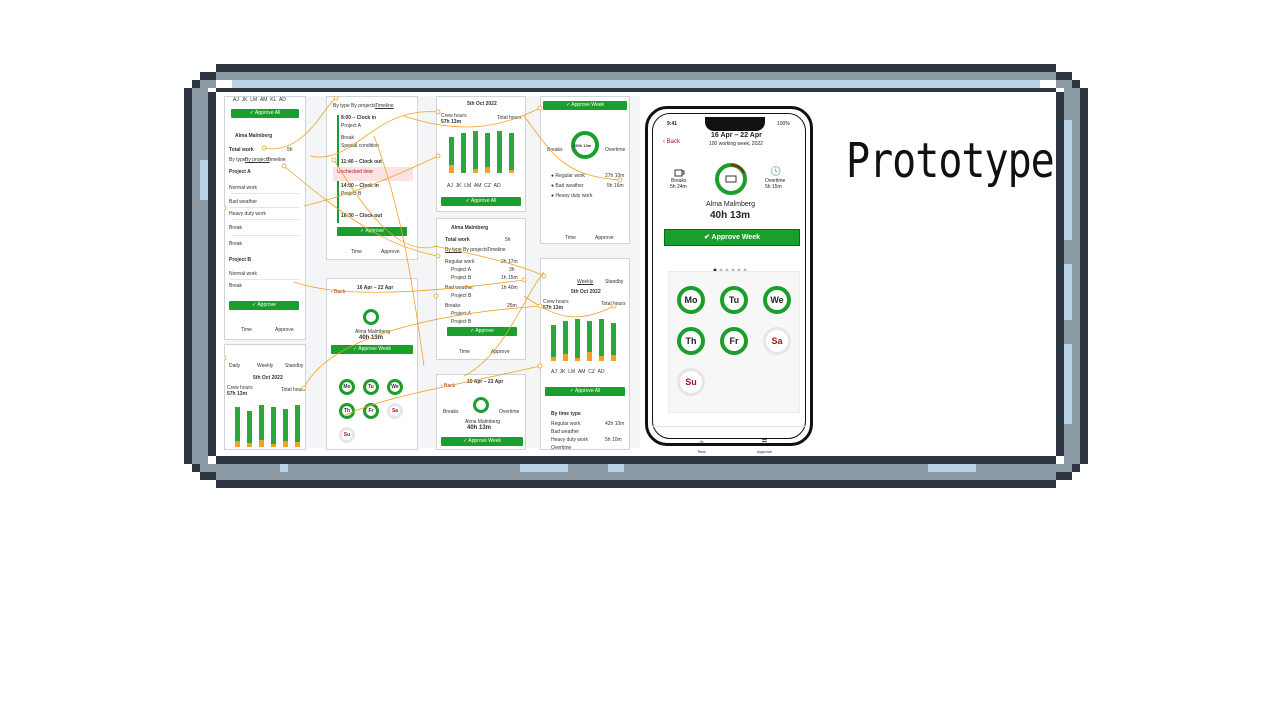 The width and height of the screenshot is (1280, 720). What do you see at coordinates (451, 122) in the screenshot?
I see `crew-hours-value: 57h 13m` at bounding box center [451, 122].